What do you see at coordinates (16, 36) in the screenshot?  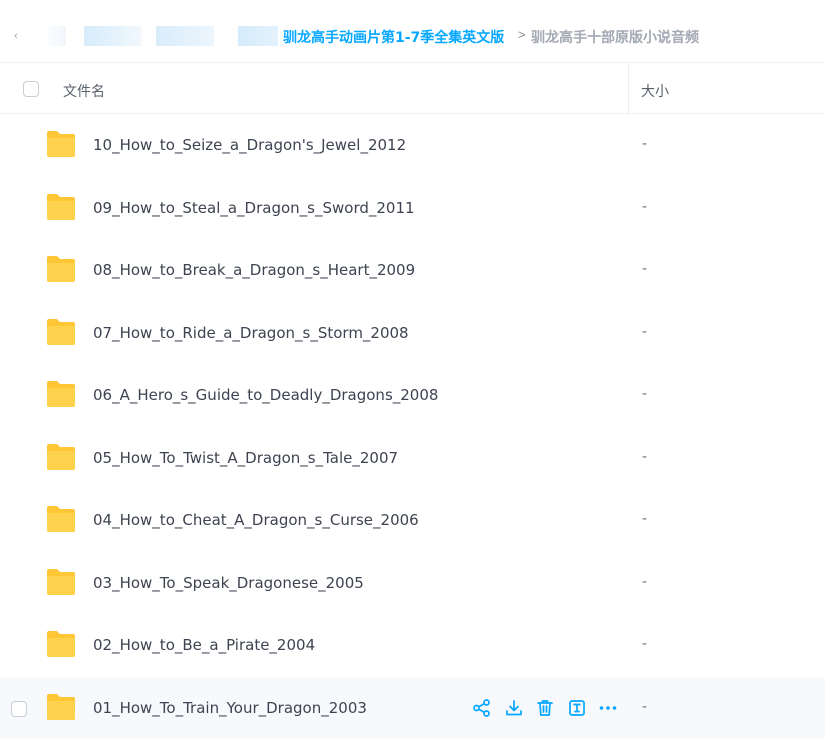 I see `chevron-left-icon: ‹` at bounding box center [16, 36].